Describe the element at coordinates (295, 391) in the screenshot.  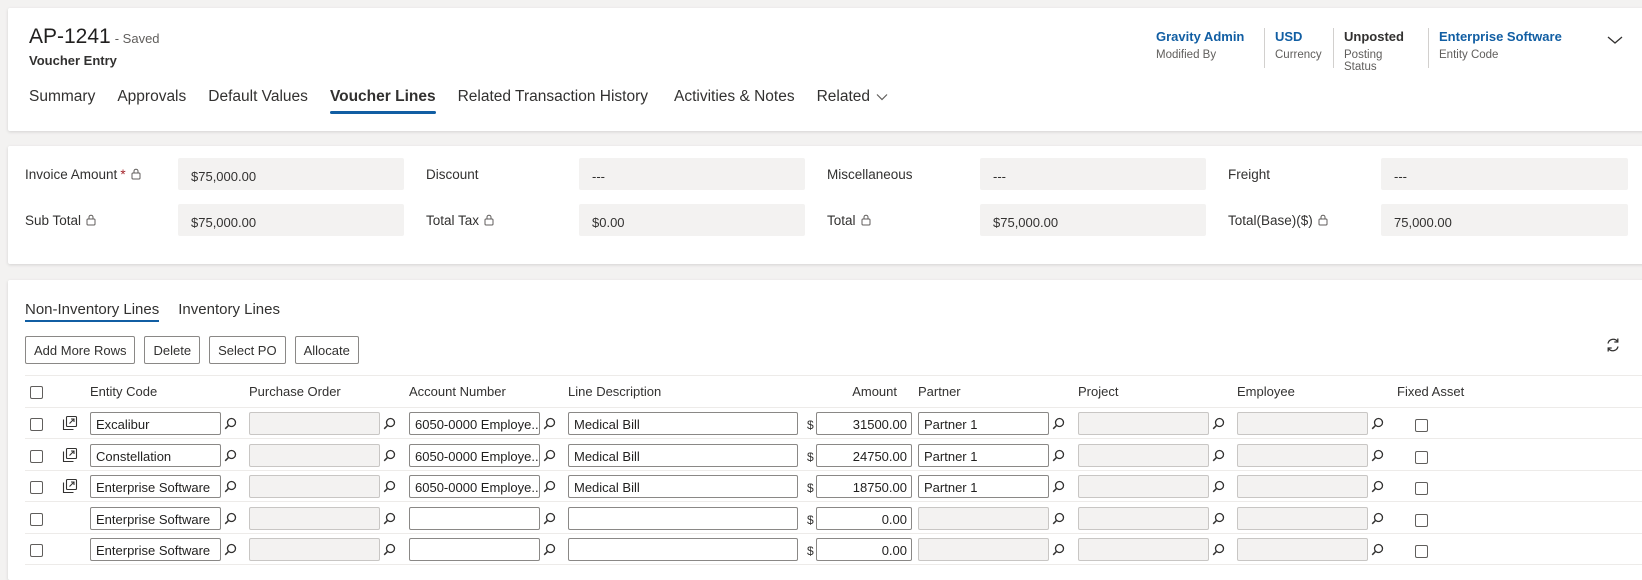
I see `column-purchase-order: Purchase Order` at that location.